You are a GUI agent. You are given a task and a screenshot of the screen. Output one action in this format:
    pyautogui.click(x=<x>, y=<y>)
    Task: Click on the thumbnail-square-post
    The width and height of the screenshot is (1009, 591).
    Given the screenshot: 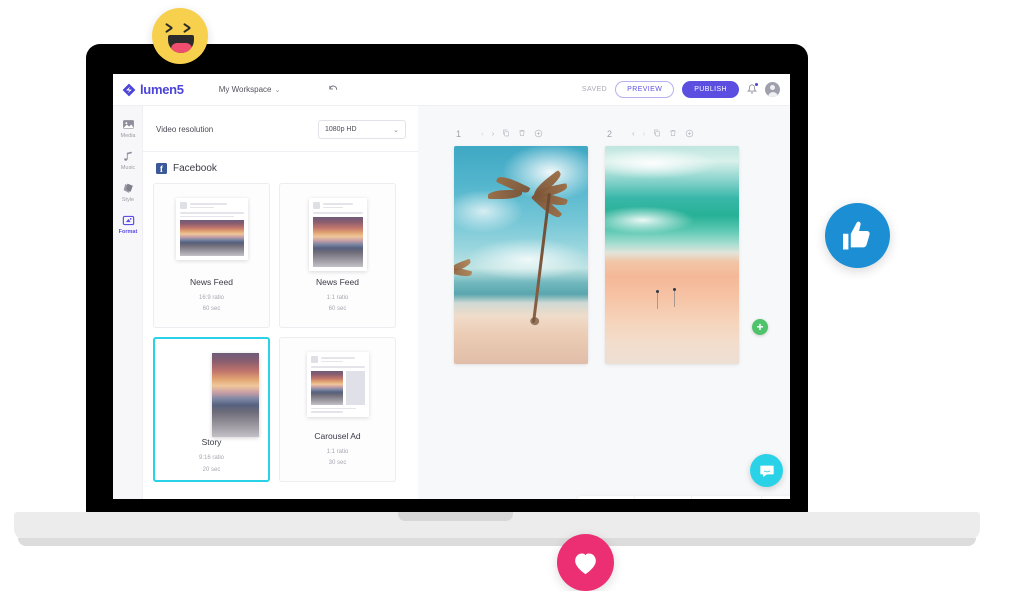 What is the action you would take?
    pyautogui.click(x=337, y=234)
    